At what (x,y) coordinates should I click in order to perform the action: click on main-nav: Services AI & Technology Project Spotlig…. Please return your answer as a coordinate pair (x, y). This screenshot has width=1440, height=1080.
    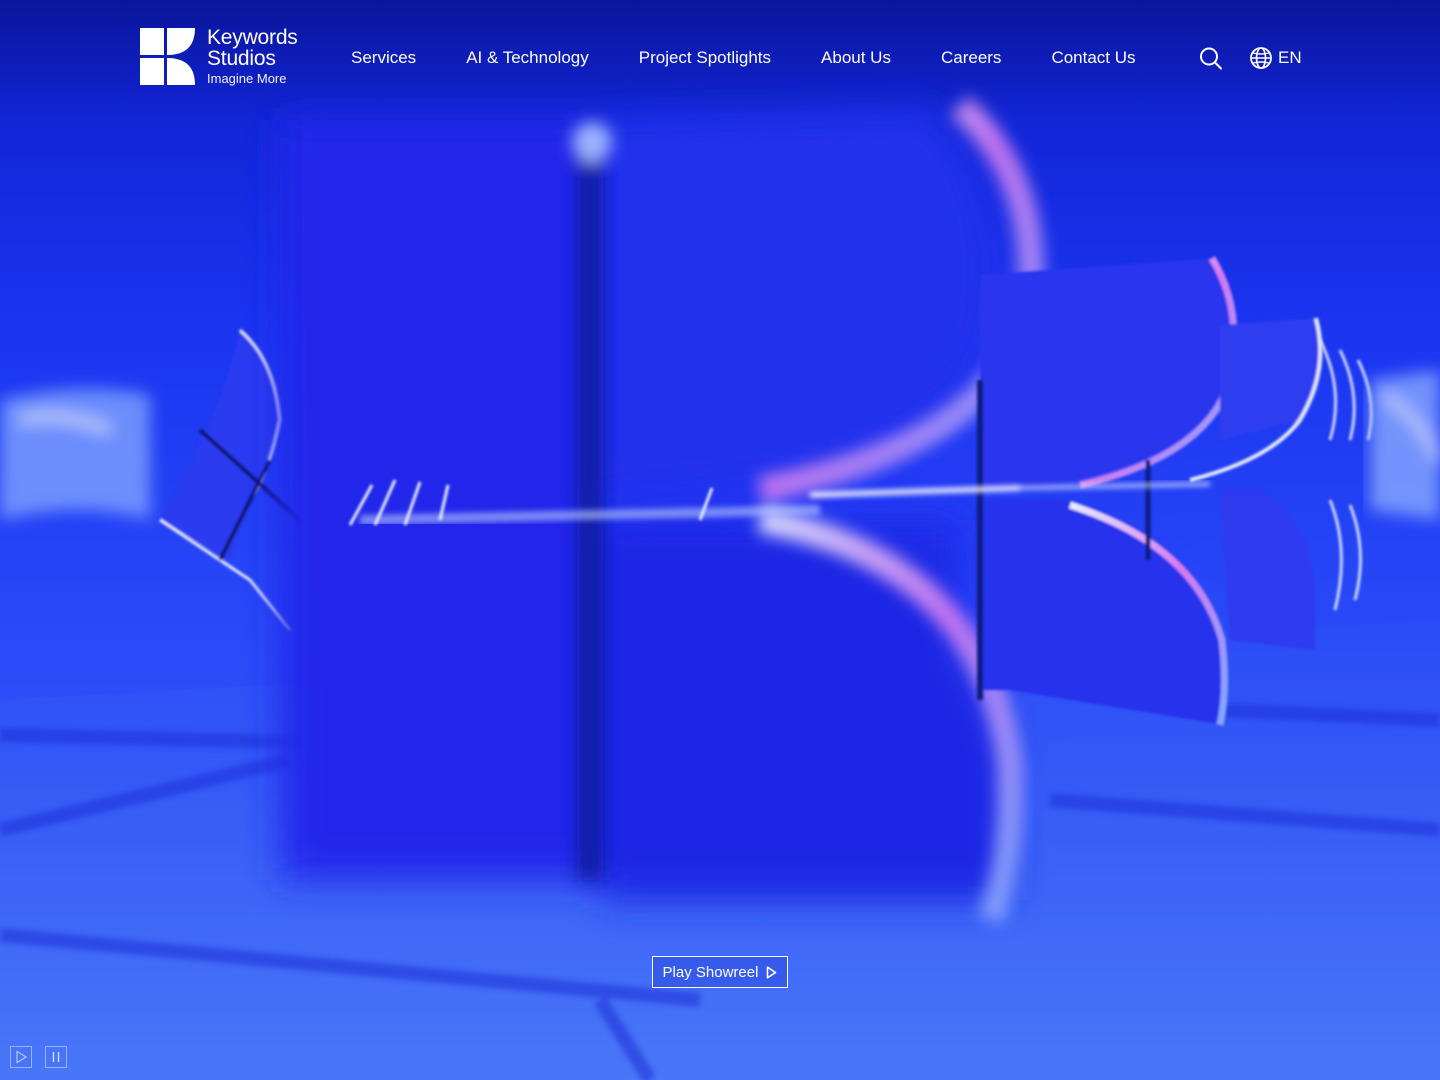
    Looking at the image, I should click on (743, 58).